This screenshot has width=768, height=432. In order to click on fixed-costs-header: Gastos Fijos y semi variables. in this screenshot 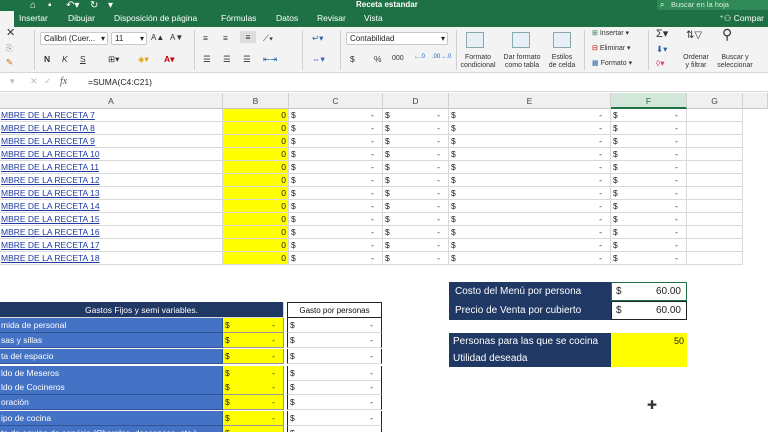, I will do `click(142, 310)`.